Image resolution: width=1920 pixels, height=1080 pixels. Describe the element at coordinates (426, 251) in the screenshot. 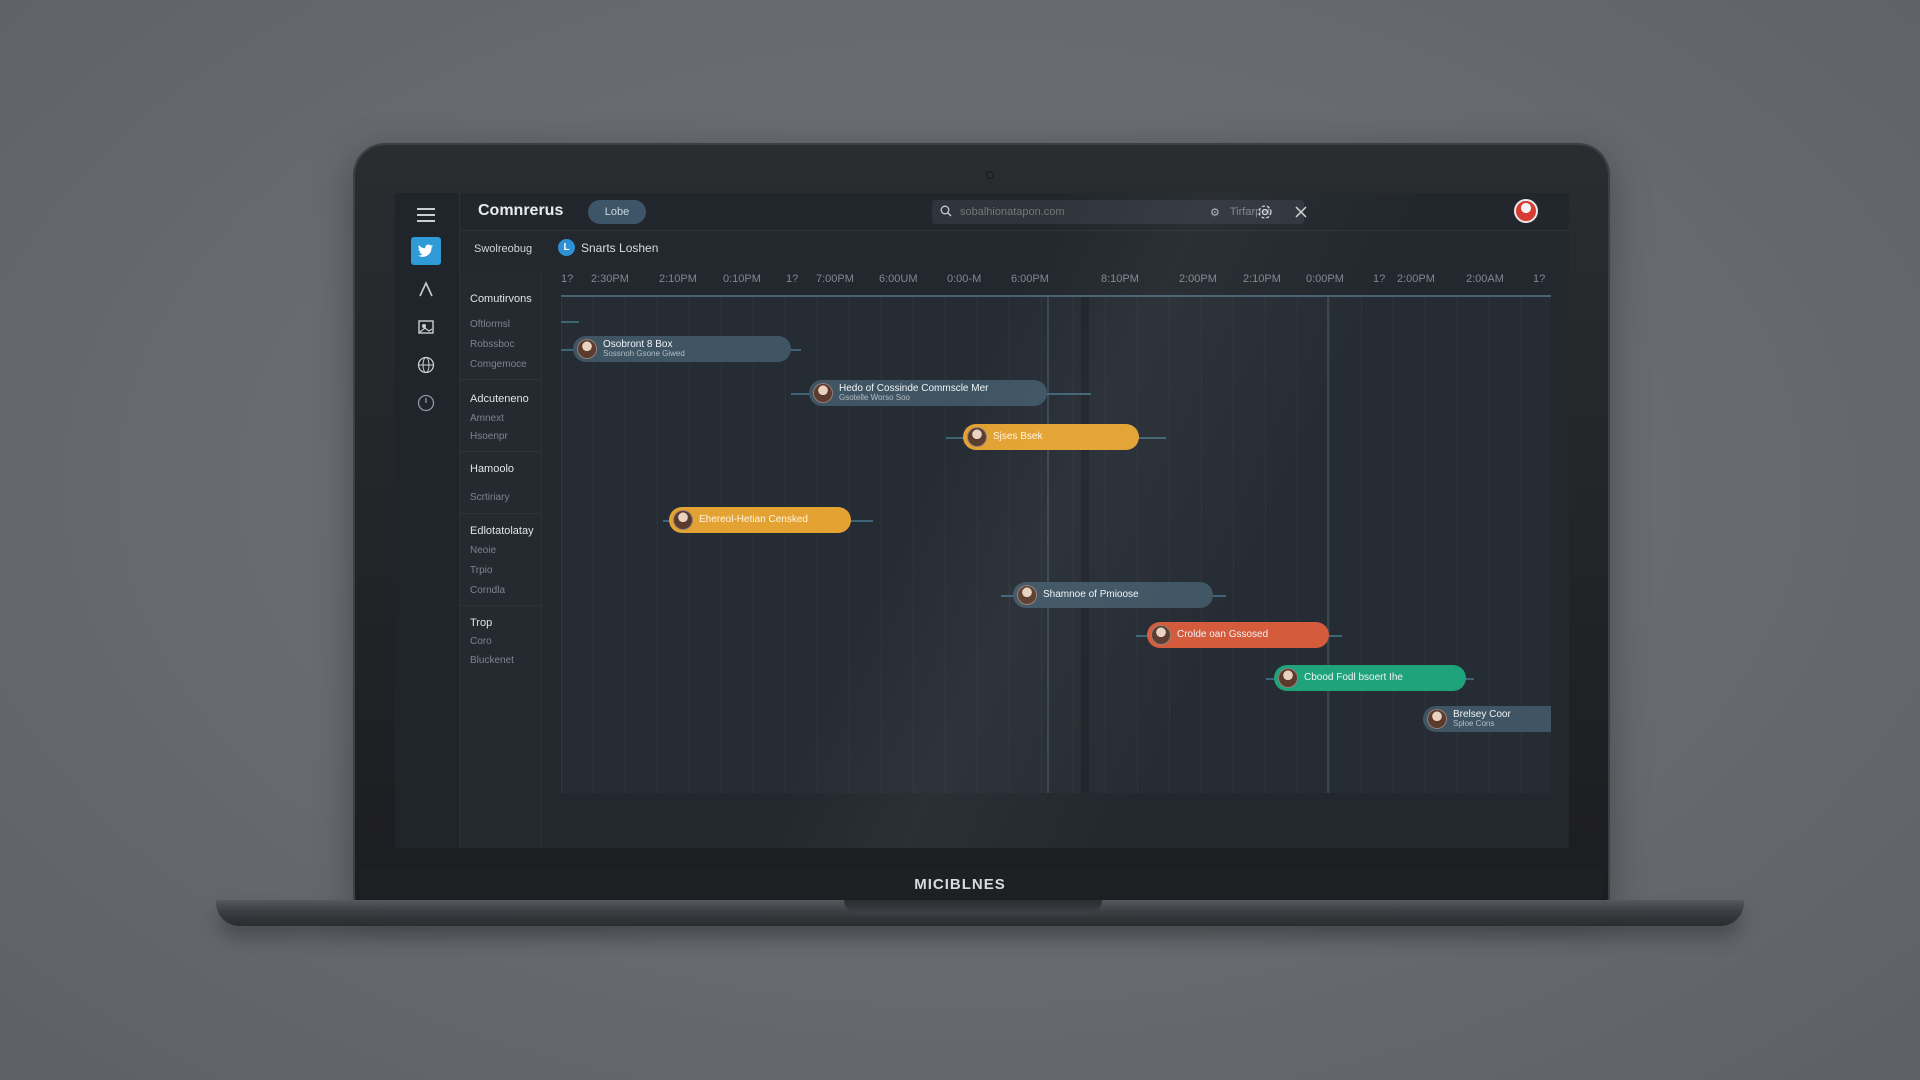

I see `twitter-icon` at that location.